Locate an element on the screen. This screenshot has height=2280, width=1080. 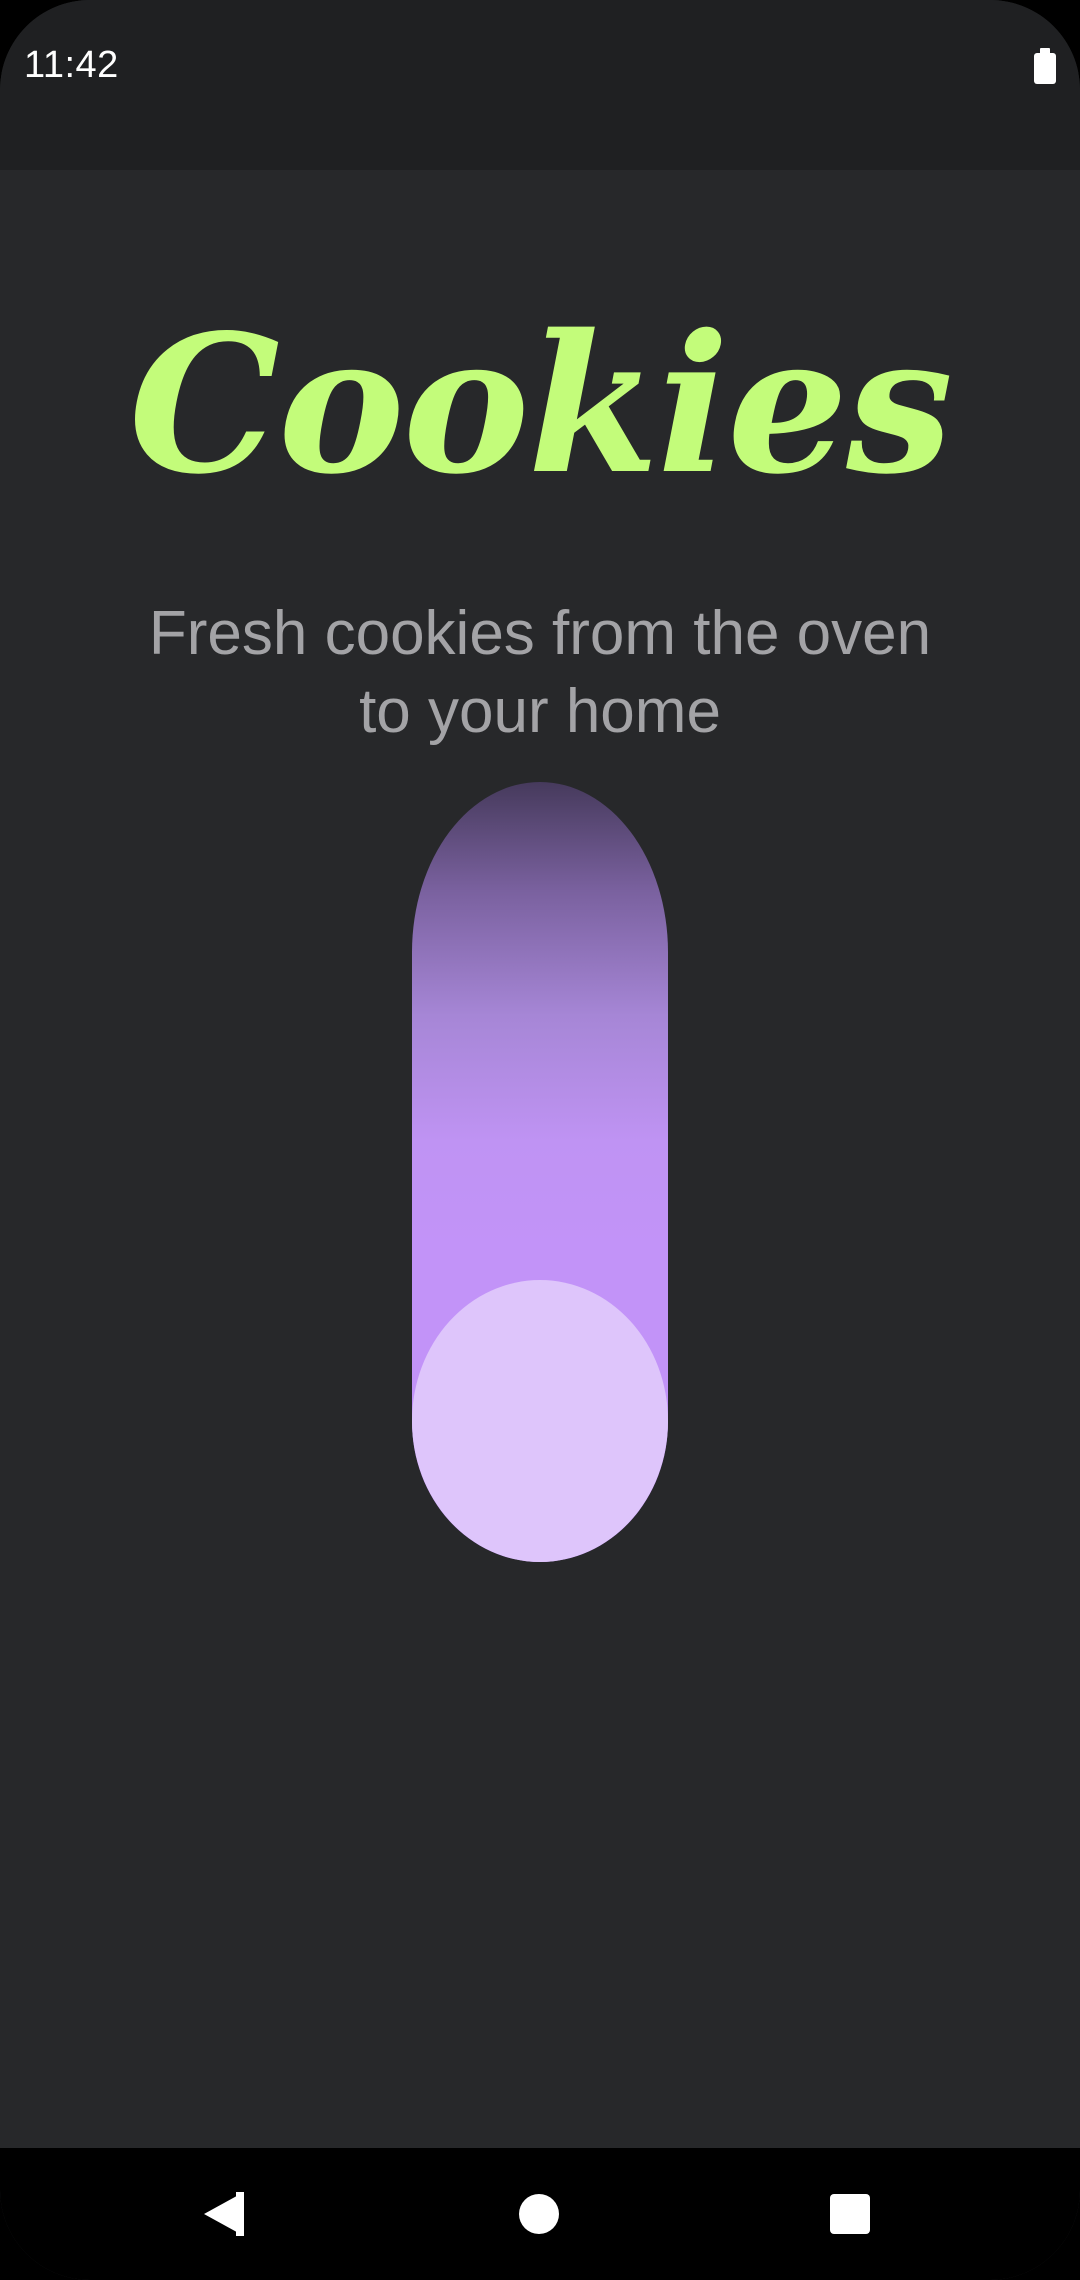
recents-icon is located at coordinates (850, 2214).